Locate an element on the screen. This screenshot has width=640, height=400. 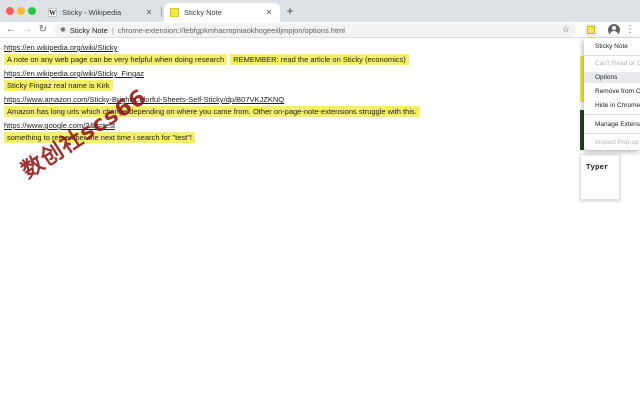
tab-separator is located at coordinates (161, 12).